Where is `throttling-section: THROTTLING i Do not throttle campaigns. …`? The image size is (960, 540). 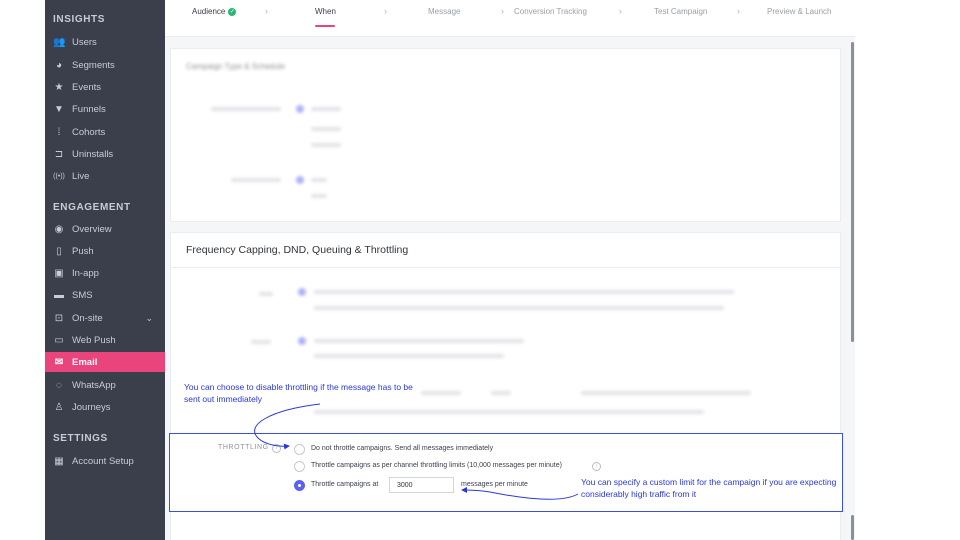 throttling-section: THROTTLING i Do not throttle campaigns. … is located at coordinates (506, 472).